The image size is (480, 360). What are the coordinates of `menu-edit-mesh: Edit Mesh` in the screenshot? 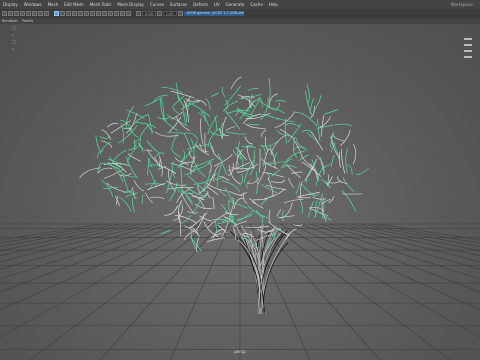 It's located at (74, 4).